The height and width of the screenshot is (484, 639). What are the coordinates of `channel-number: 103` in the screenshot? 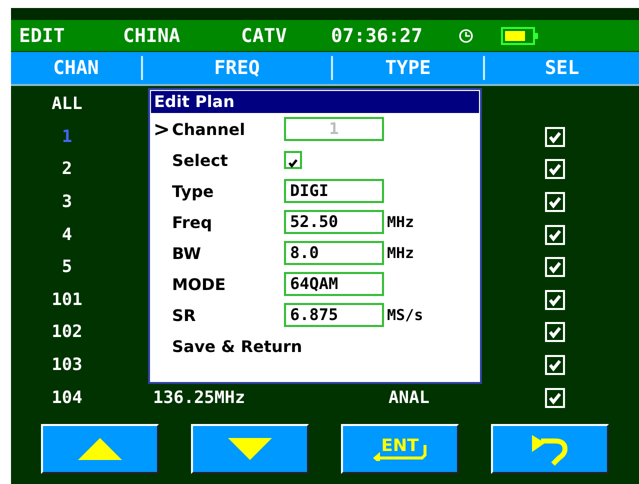 It's located at (77, 365).